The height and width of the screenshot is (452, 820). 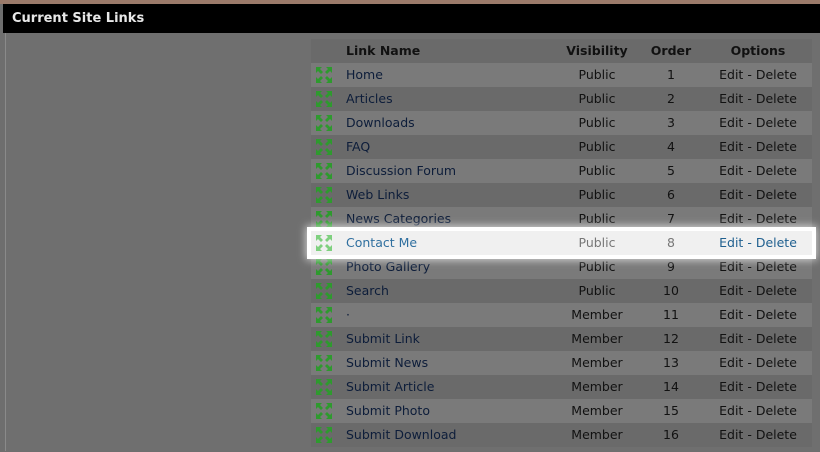 What do you see at coordinates (561, 51) in the screenshot?
I see `table-header: Link Name Visibility Order Options` at bounding box center [561, 51].